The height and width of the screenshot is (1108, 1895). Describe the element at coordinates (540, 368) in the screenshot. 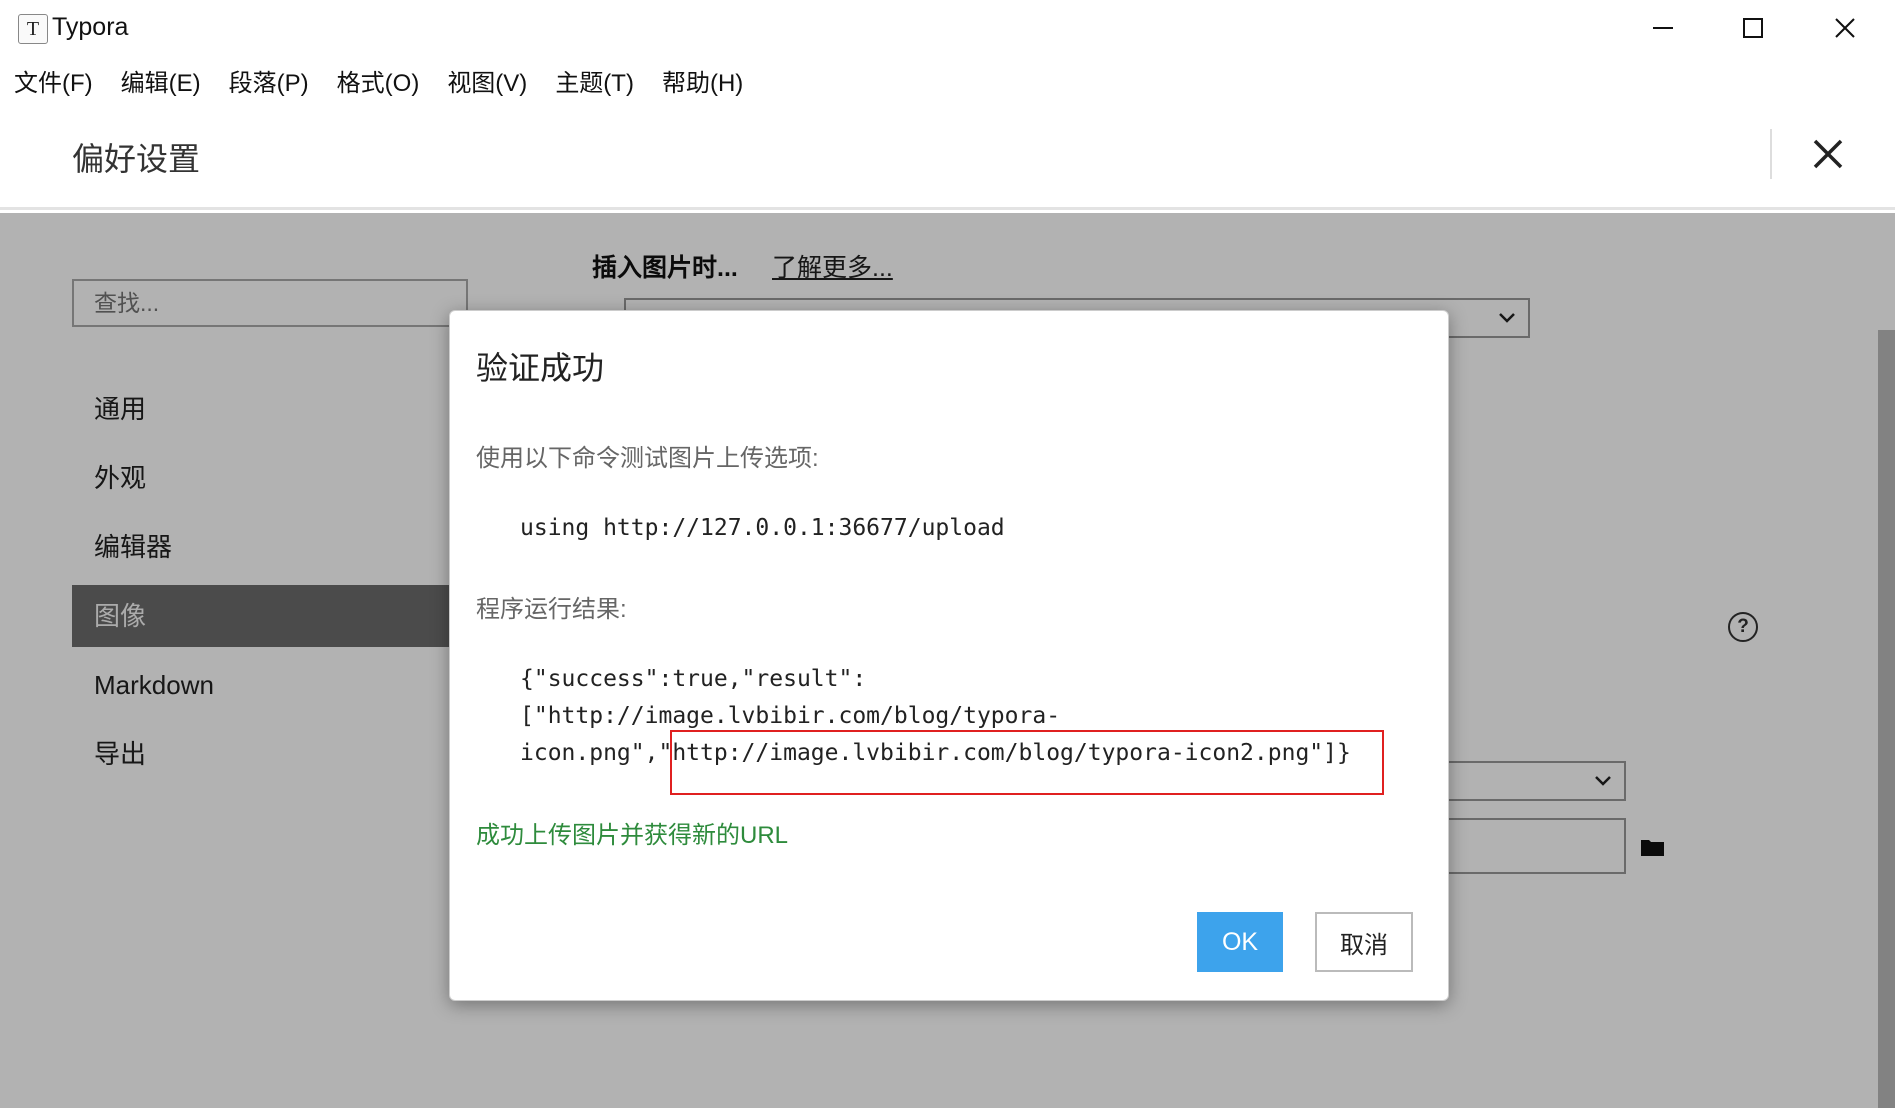

I see `dialog-title: 验证成功` at that location.